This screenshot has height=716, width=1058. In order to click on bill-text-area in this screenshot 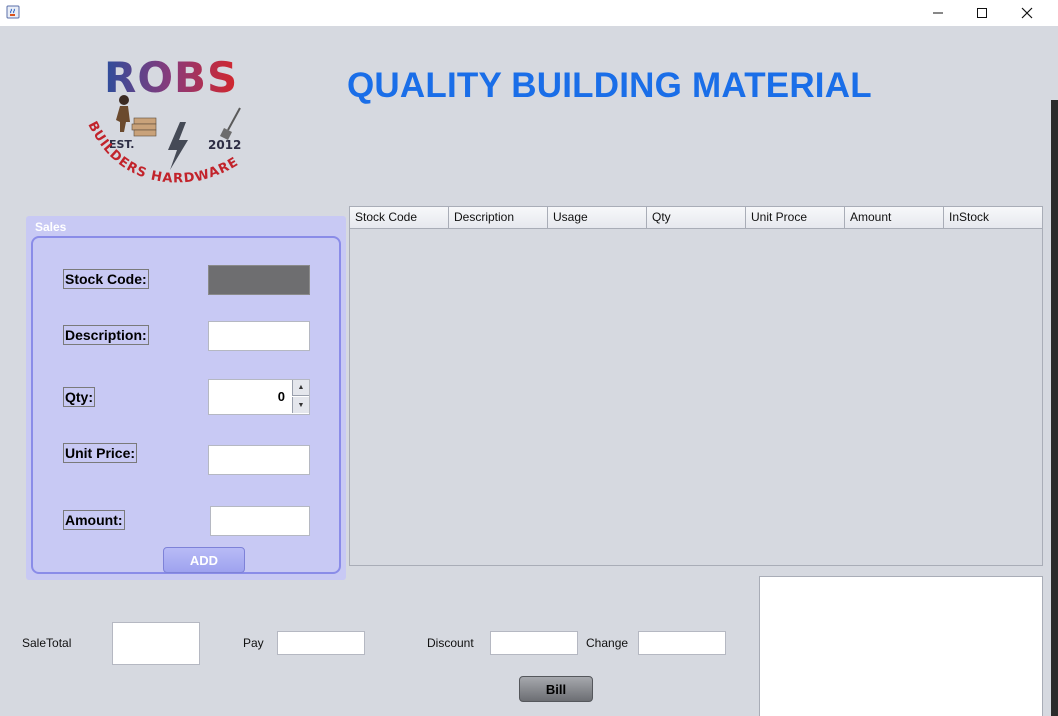, I will do `click(901, 646)`.